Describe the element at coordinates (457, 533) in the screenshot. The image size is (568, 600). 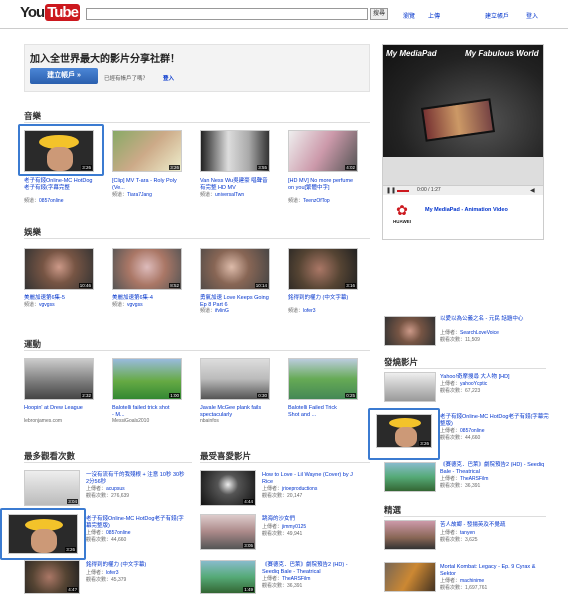
I see `video-uploader: 上傳者：tanyen` at that location.